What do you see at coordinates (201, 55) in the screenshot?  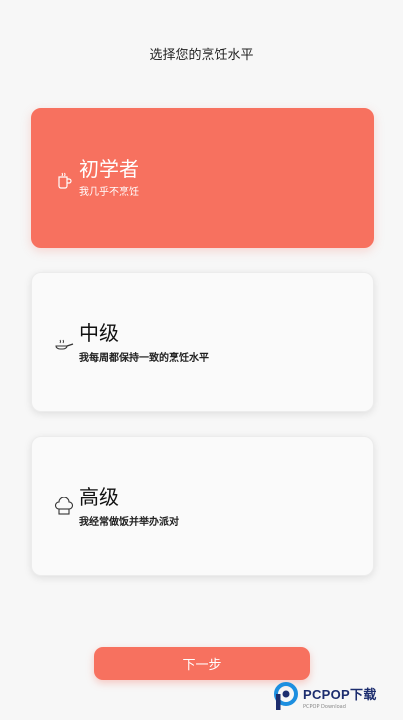 I see `page-title: 选择您的烹饪水平` at bounding box center [201, 55].